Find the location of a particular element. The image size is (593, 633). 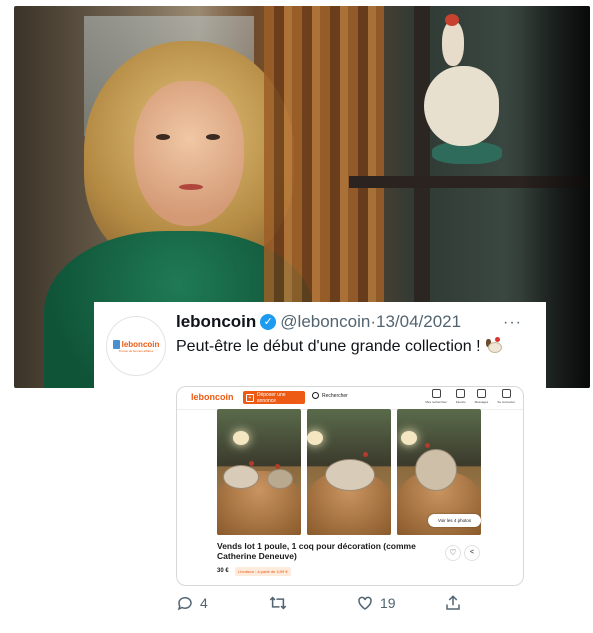

share-arrow-icon: < is located at coordinates (472, 553).